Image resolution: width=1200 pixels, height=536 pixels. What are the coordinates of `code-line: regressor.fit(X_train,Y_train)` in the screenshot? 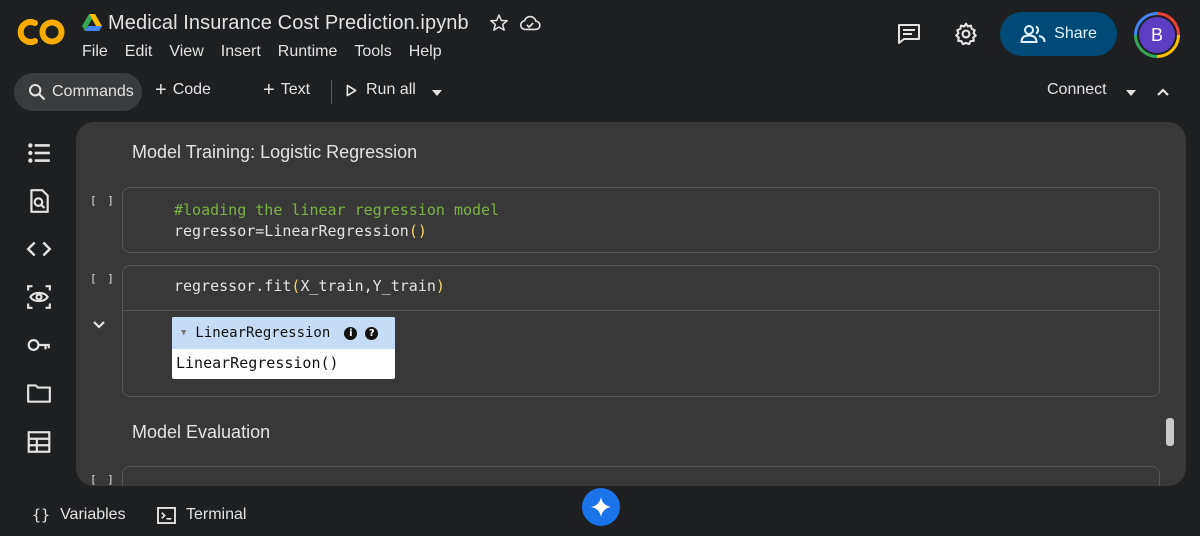 It's located at (309, 286).